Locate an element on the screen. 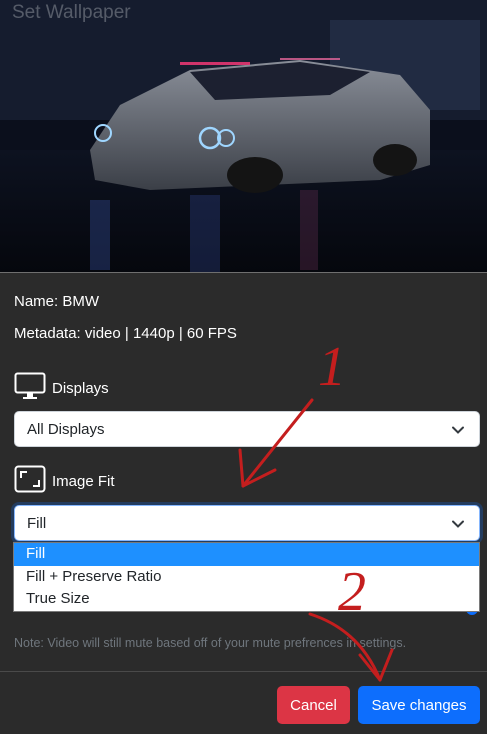 Image resolution: width=487 pixels, height=734 pixels. displays-label: Displays is located at coordinates (80, 388).